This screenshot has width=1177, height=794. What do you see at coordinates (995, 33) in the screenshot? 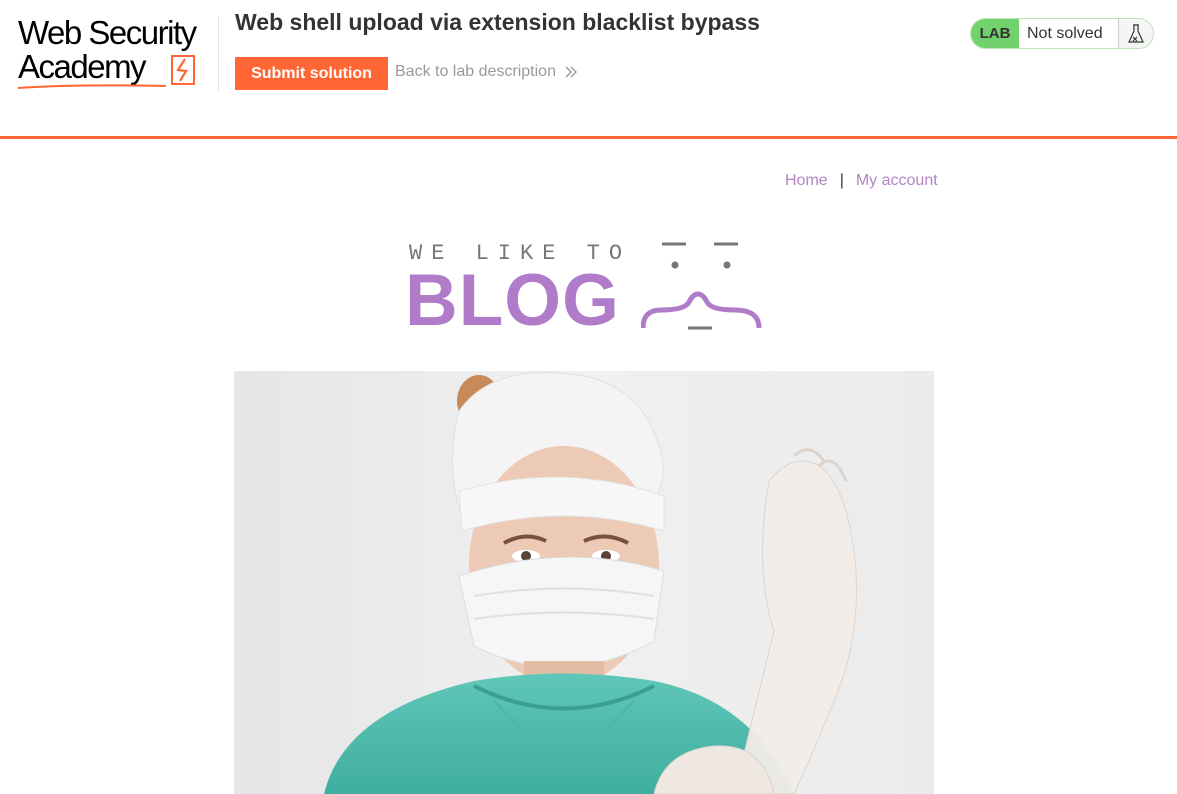
I see `lab-badge: LAB` at bounding box center [995, 33].